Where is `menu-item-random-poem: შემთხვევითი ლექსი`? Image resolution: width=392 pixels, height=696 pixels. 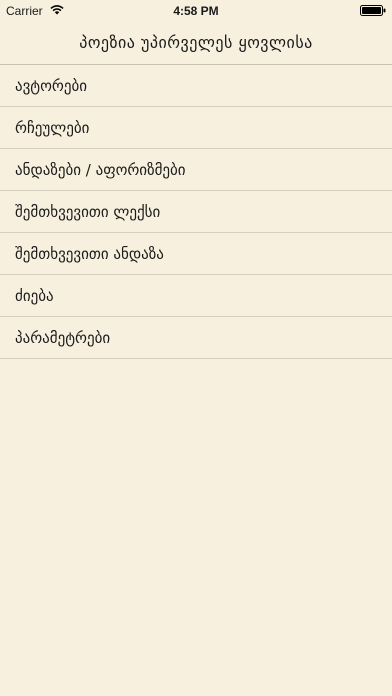
menu-item-random-poem: შემთხვევითი ლექსი is located at coordinates (196, 212).